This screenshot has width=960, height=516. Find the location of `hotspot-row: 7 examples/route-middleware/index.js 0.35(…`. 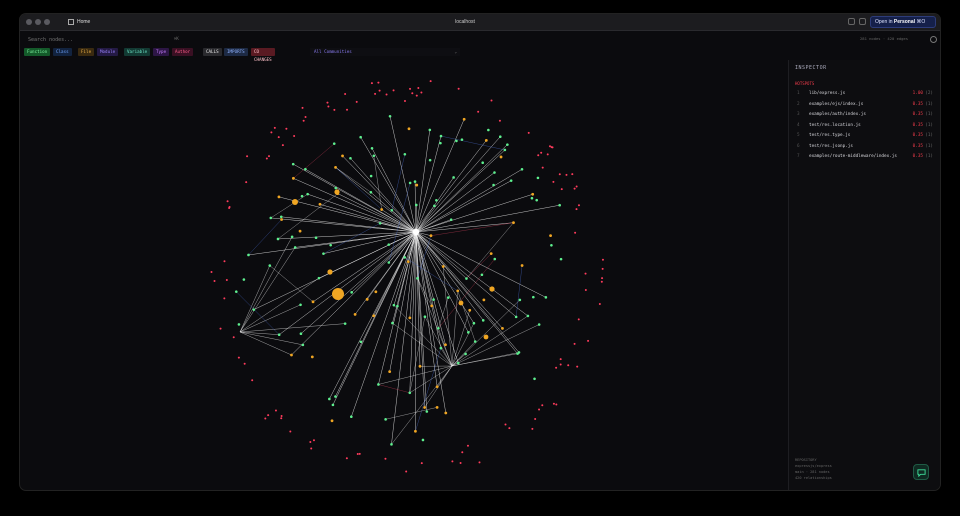

hotspot-row: 7 examples/route-middleware/index.js 0.35(… is located at coordinates (865, 156).